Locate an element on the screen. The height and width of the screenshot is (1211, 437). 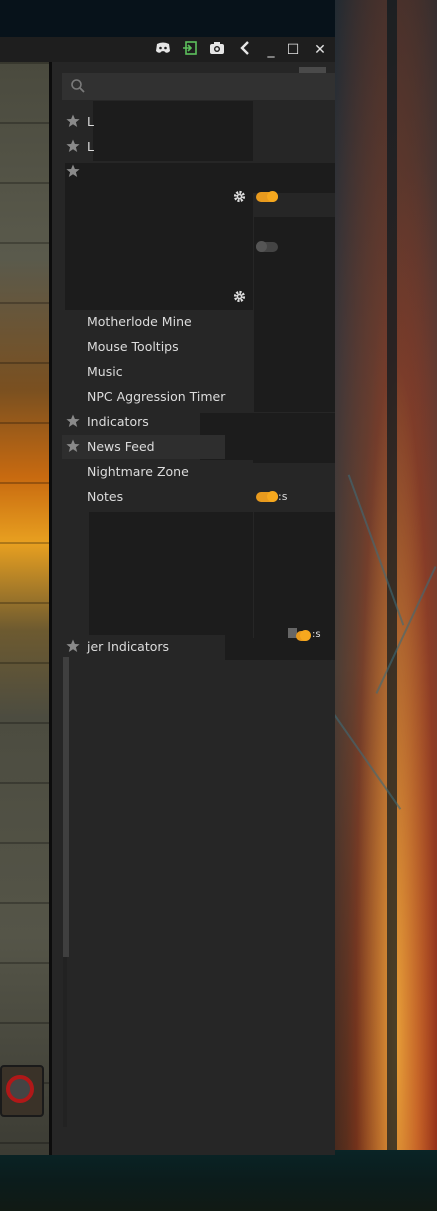
plugin-row: News Feed is located at coordinates (143, 447).